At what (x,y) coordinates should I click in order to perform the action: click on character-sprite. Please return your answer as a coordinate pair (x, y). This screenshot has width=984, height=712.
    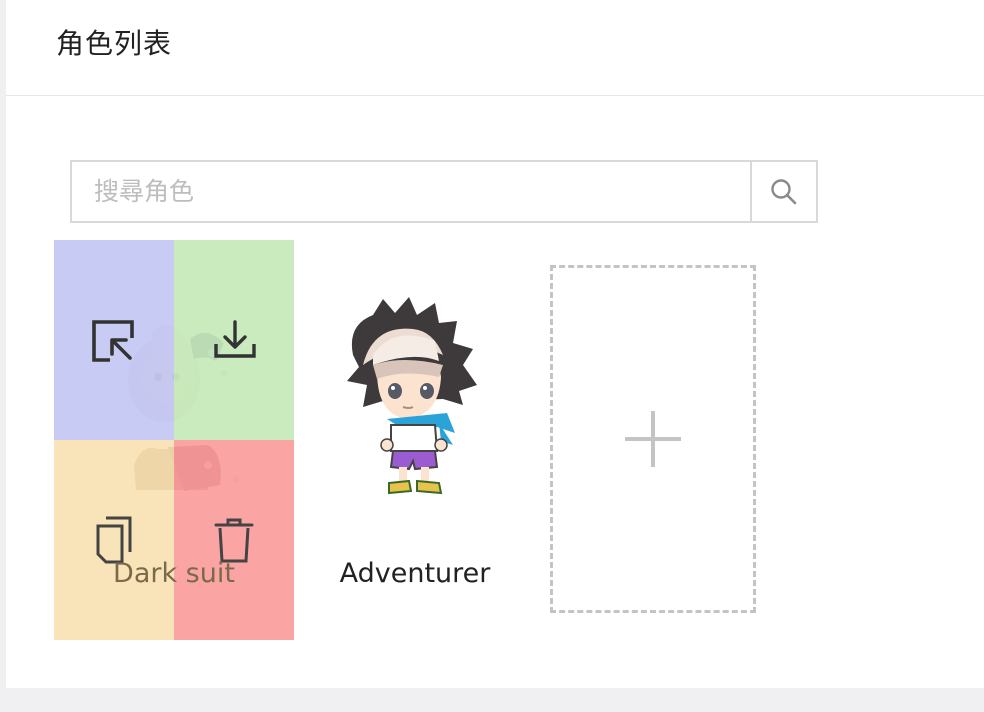
    Looking at the image, I should click on (412, 396).